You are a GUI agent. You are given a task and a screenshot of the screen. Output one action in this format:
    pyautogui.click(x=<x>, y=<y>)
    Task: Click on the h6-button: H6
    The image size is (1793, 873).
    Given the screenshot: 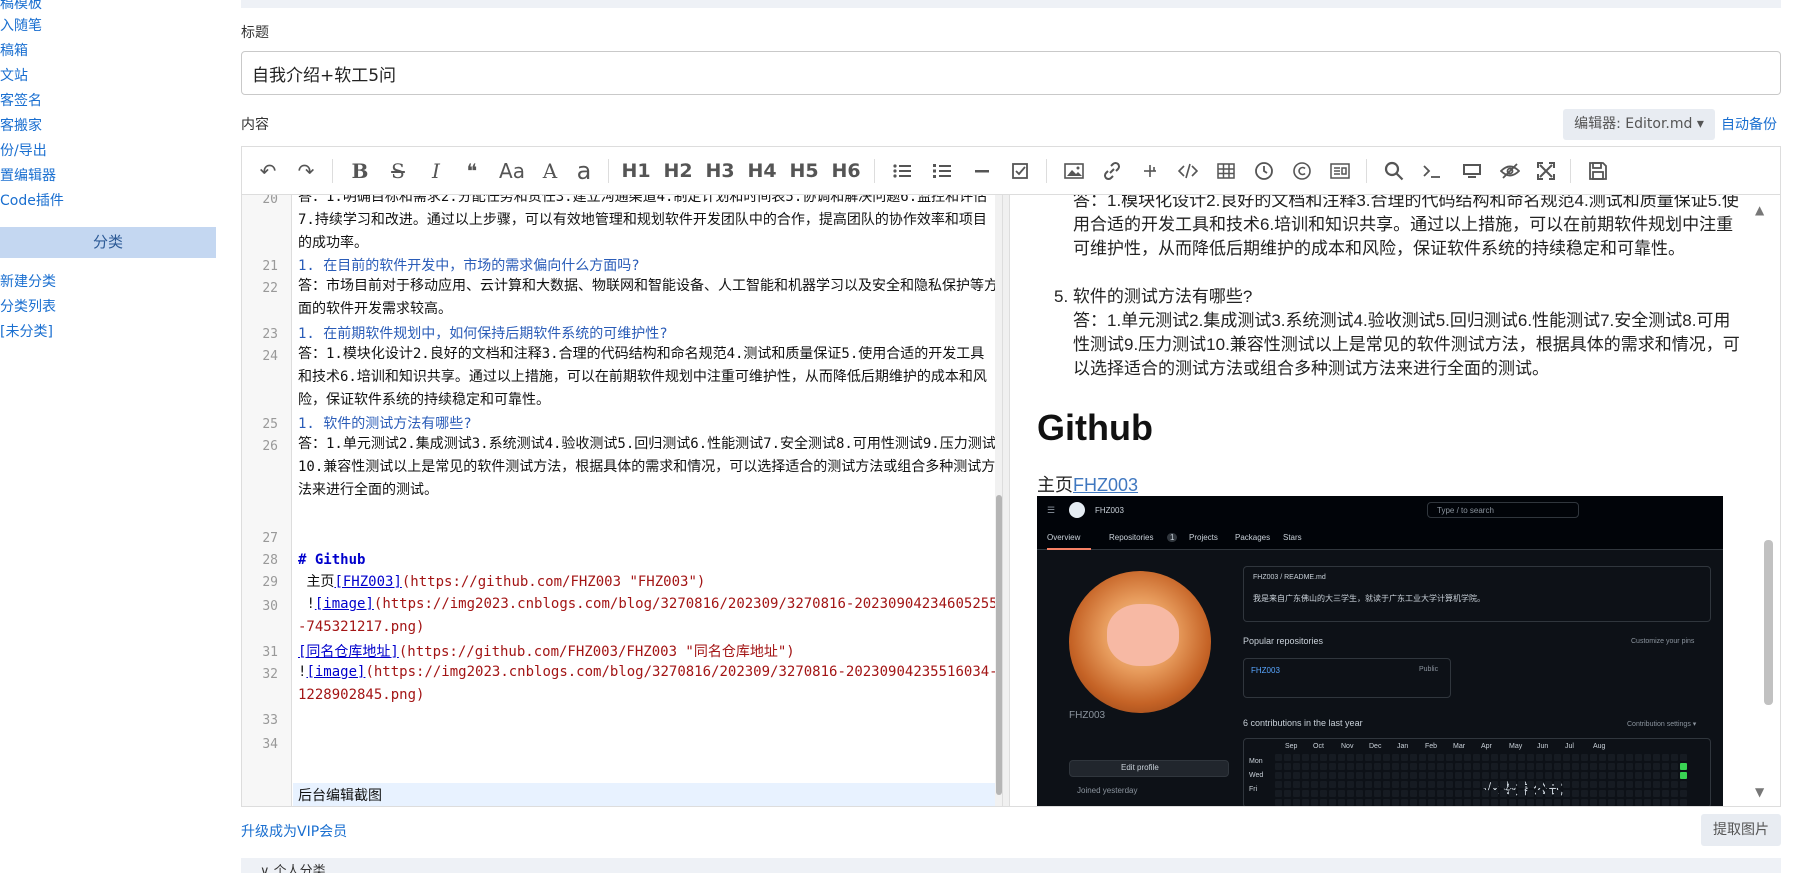 What is the action you would take?
    pyautogui.click(x=846, y=171)
    